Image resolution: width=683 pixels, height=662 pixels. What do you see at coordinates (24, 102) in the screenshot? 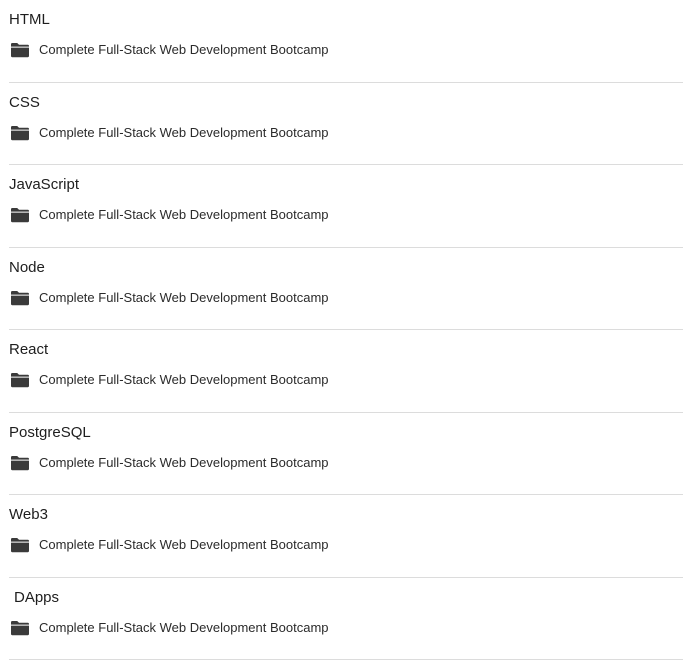
I see `item-title: CSS` at bounding box center [24, 102].